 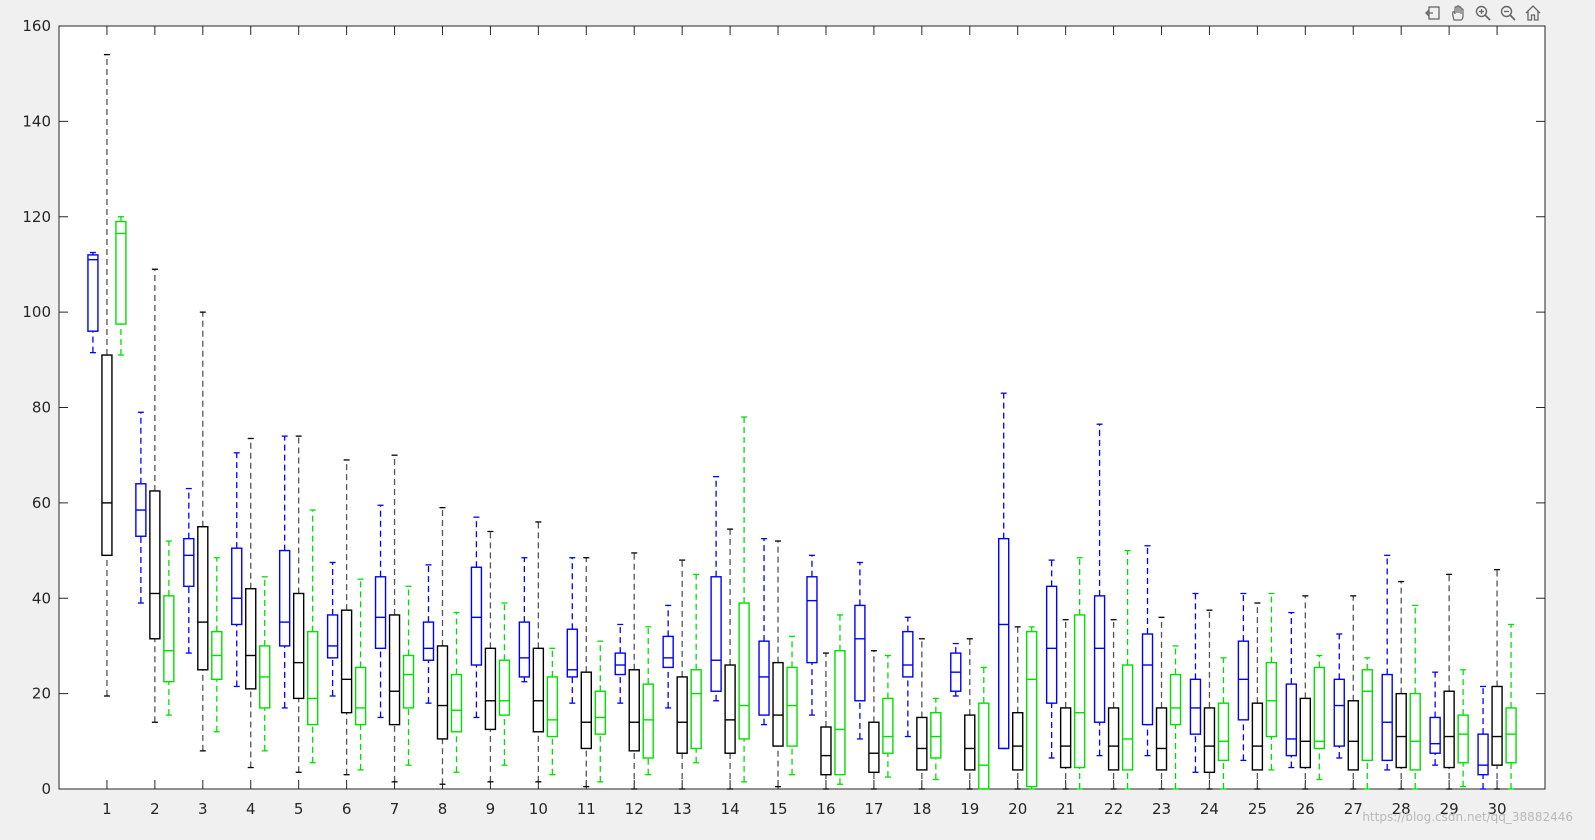 I want to click on x-tick-label: 13, so click(x=682, y=809).